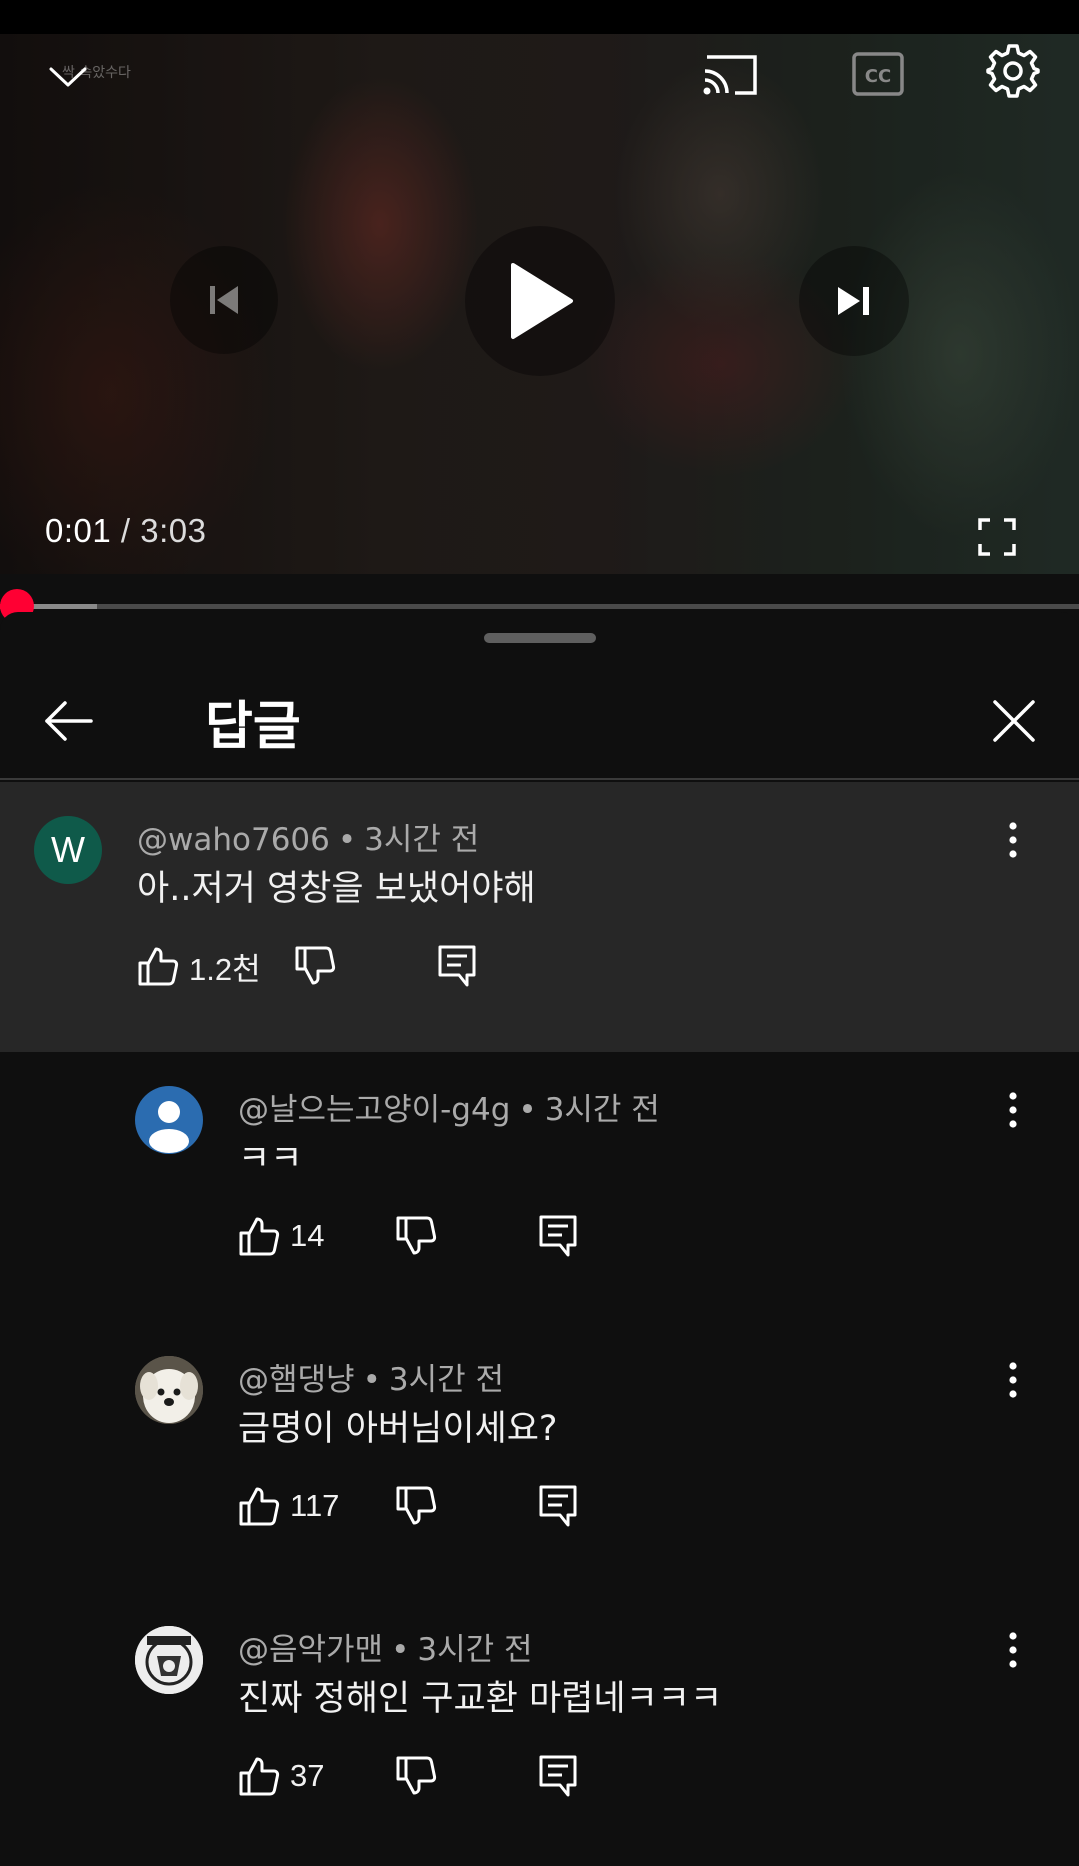  What do you see at coordinates (480, 1699) in the screenshot?
I see `comment-text: 진짜 정해인 구교환 마렵네ㅋㅋㅋ` at bounding box center [480, 1699].